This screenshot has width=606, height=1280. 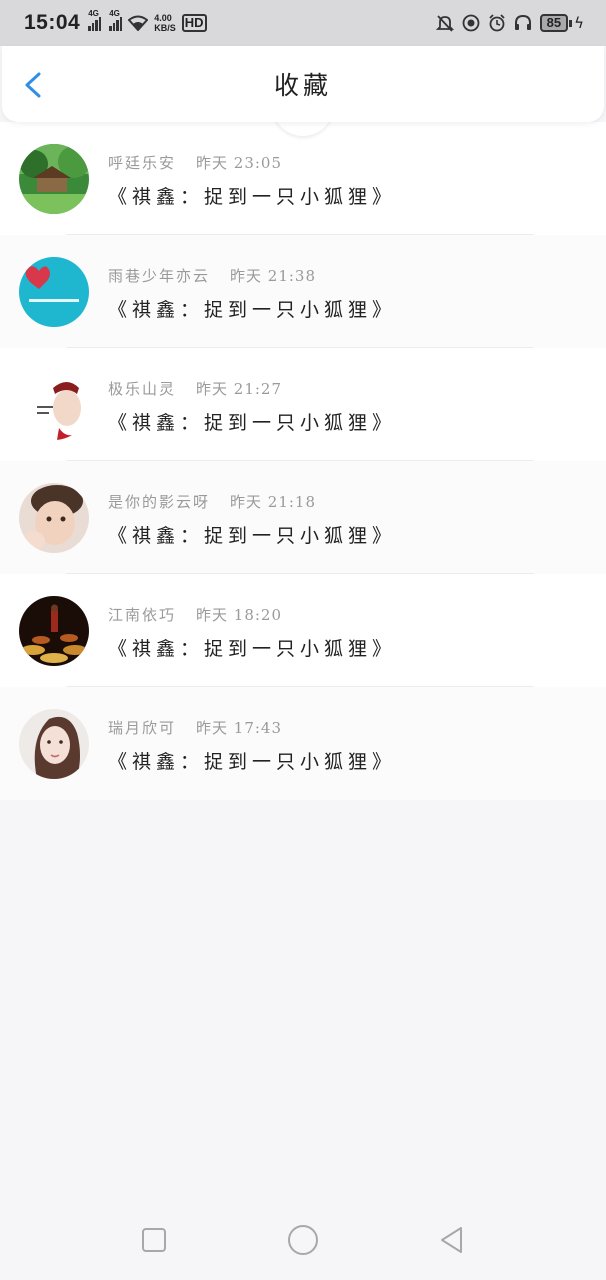 I want to click on network-speed: 4.00 KB/S, so click(x=165, y=23).